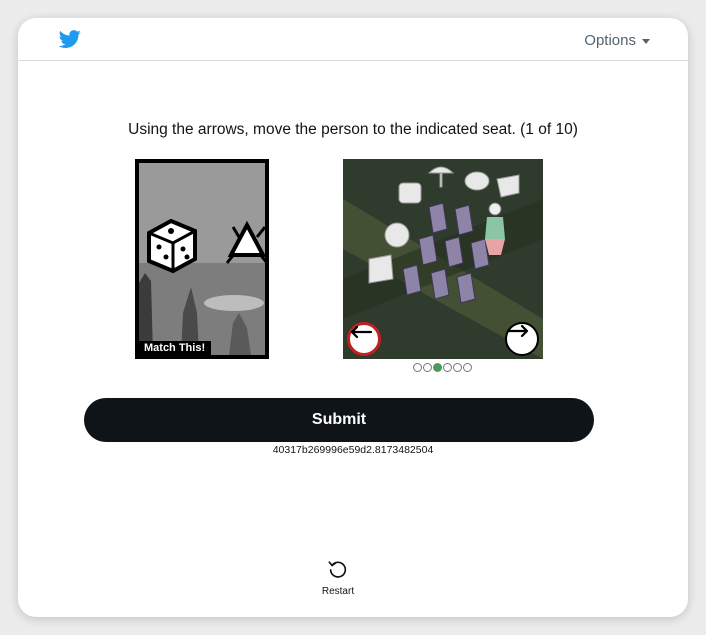 The height and width of the screenshot is (635, 706). I want to click on restart-icon, so click(337, 569).